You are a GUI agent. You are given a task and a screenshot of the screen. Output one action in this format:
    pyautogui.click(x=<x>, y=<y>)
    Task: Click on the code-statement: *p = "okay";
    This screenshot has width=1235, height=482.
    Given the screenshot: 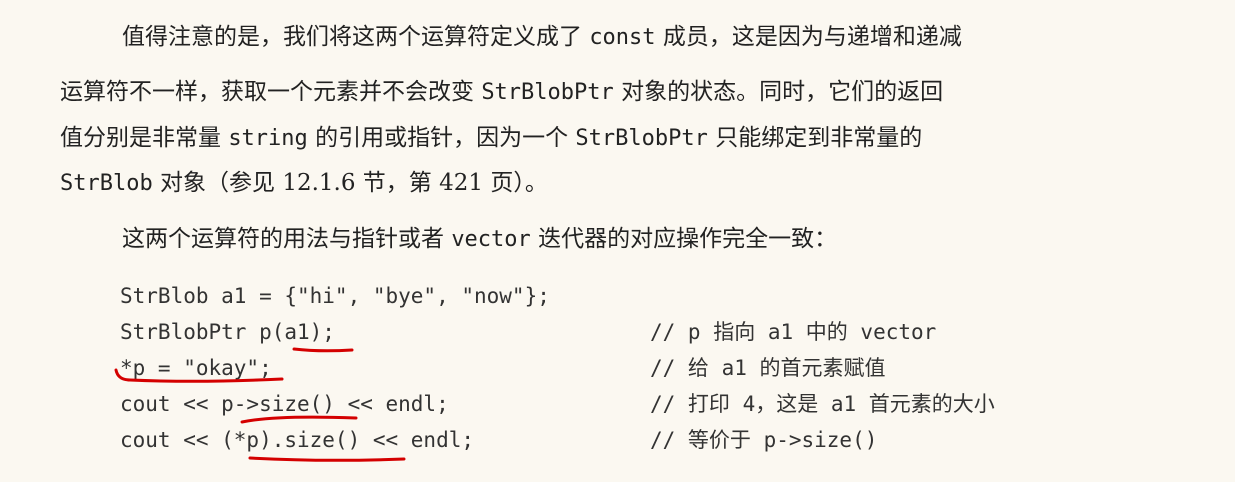 What is the action you would take?
    pyautogui.click(x=196, y=368)
    